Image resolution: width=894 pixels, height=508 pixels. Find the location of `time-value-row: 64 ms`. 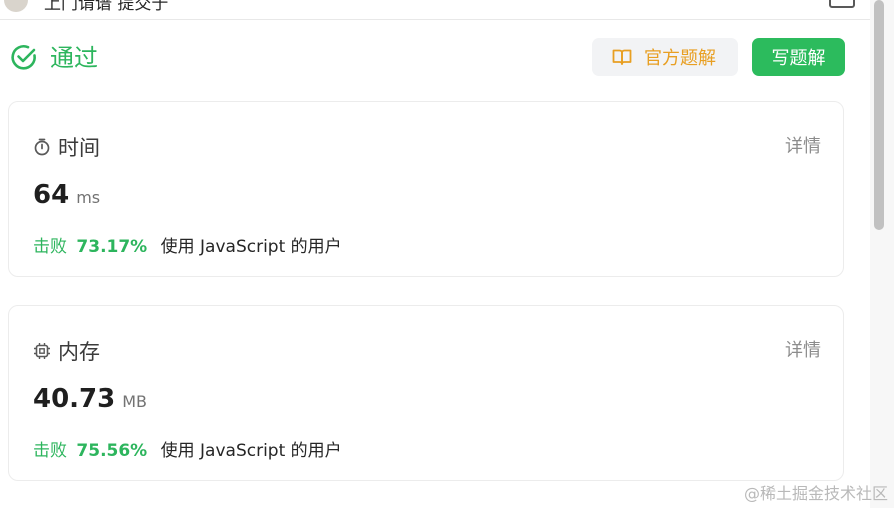

time-value-row: 64 ms is located at coordinates (66, 195).